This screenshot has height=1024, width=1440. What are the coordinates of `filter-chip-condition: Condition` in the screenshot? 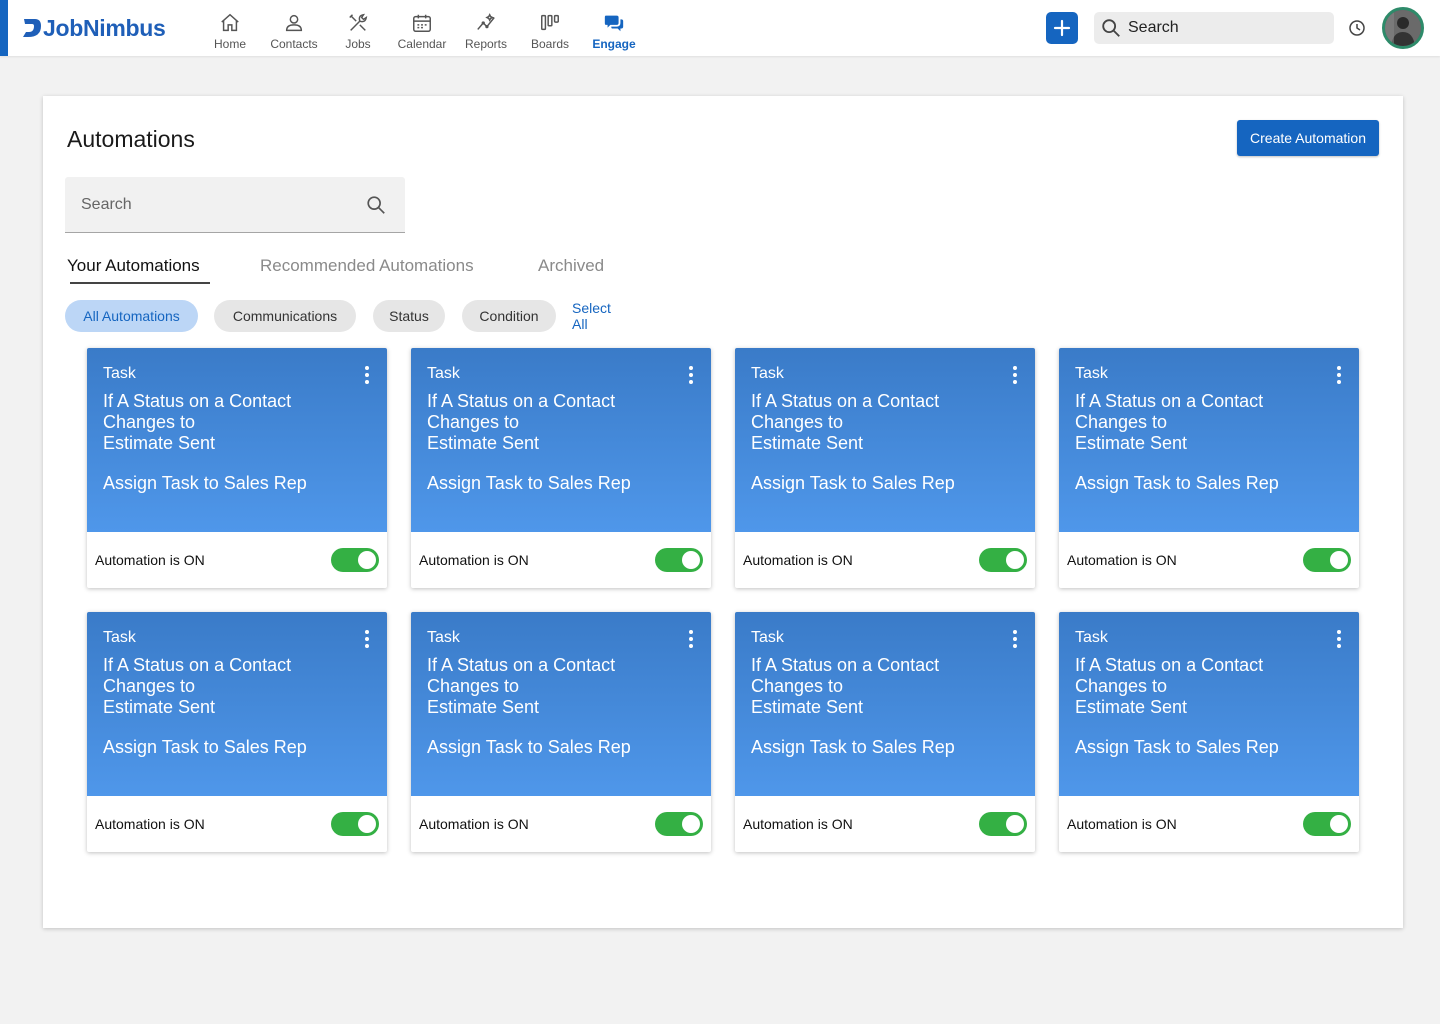 It's located at (509, 316).